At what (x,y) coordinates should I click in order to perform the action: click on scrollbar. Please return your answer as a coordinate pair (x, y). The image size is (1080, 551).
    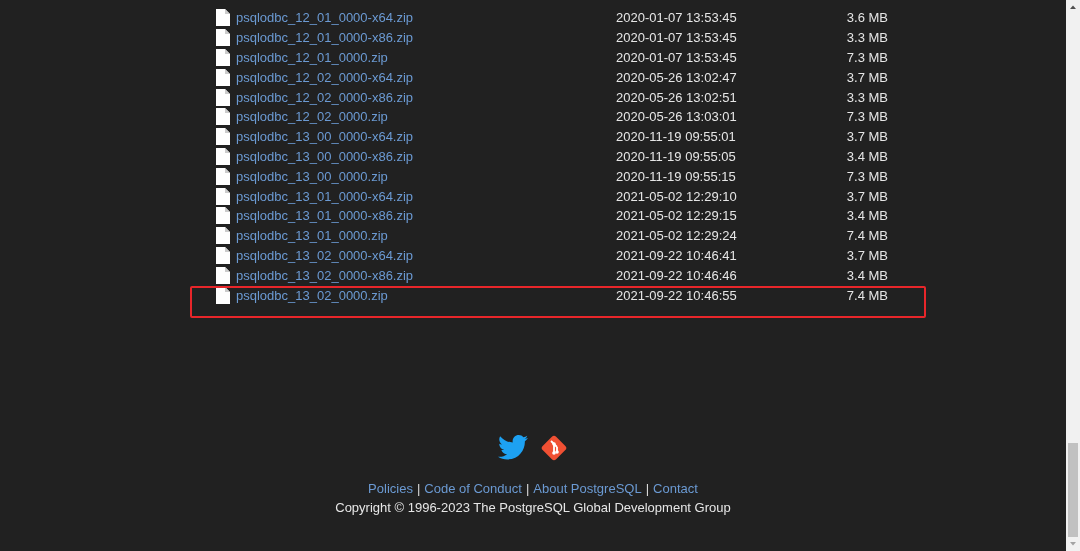
    Looking at the image, I should click on (1073, 275).